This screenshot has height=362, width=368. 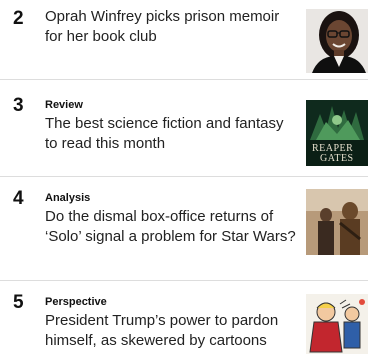 I want to click on solo-movie-still-icon, so click(x=337, y=222).